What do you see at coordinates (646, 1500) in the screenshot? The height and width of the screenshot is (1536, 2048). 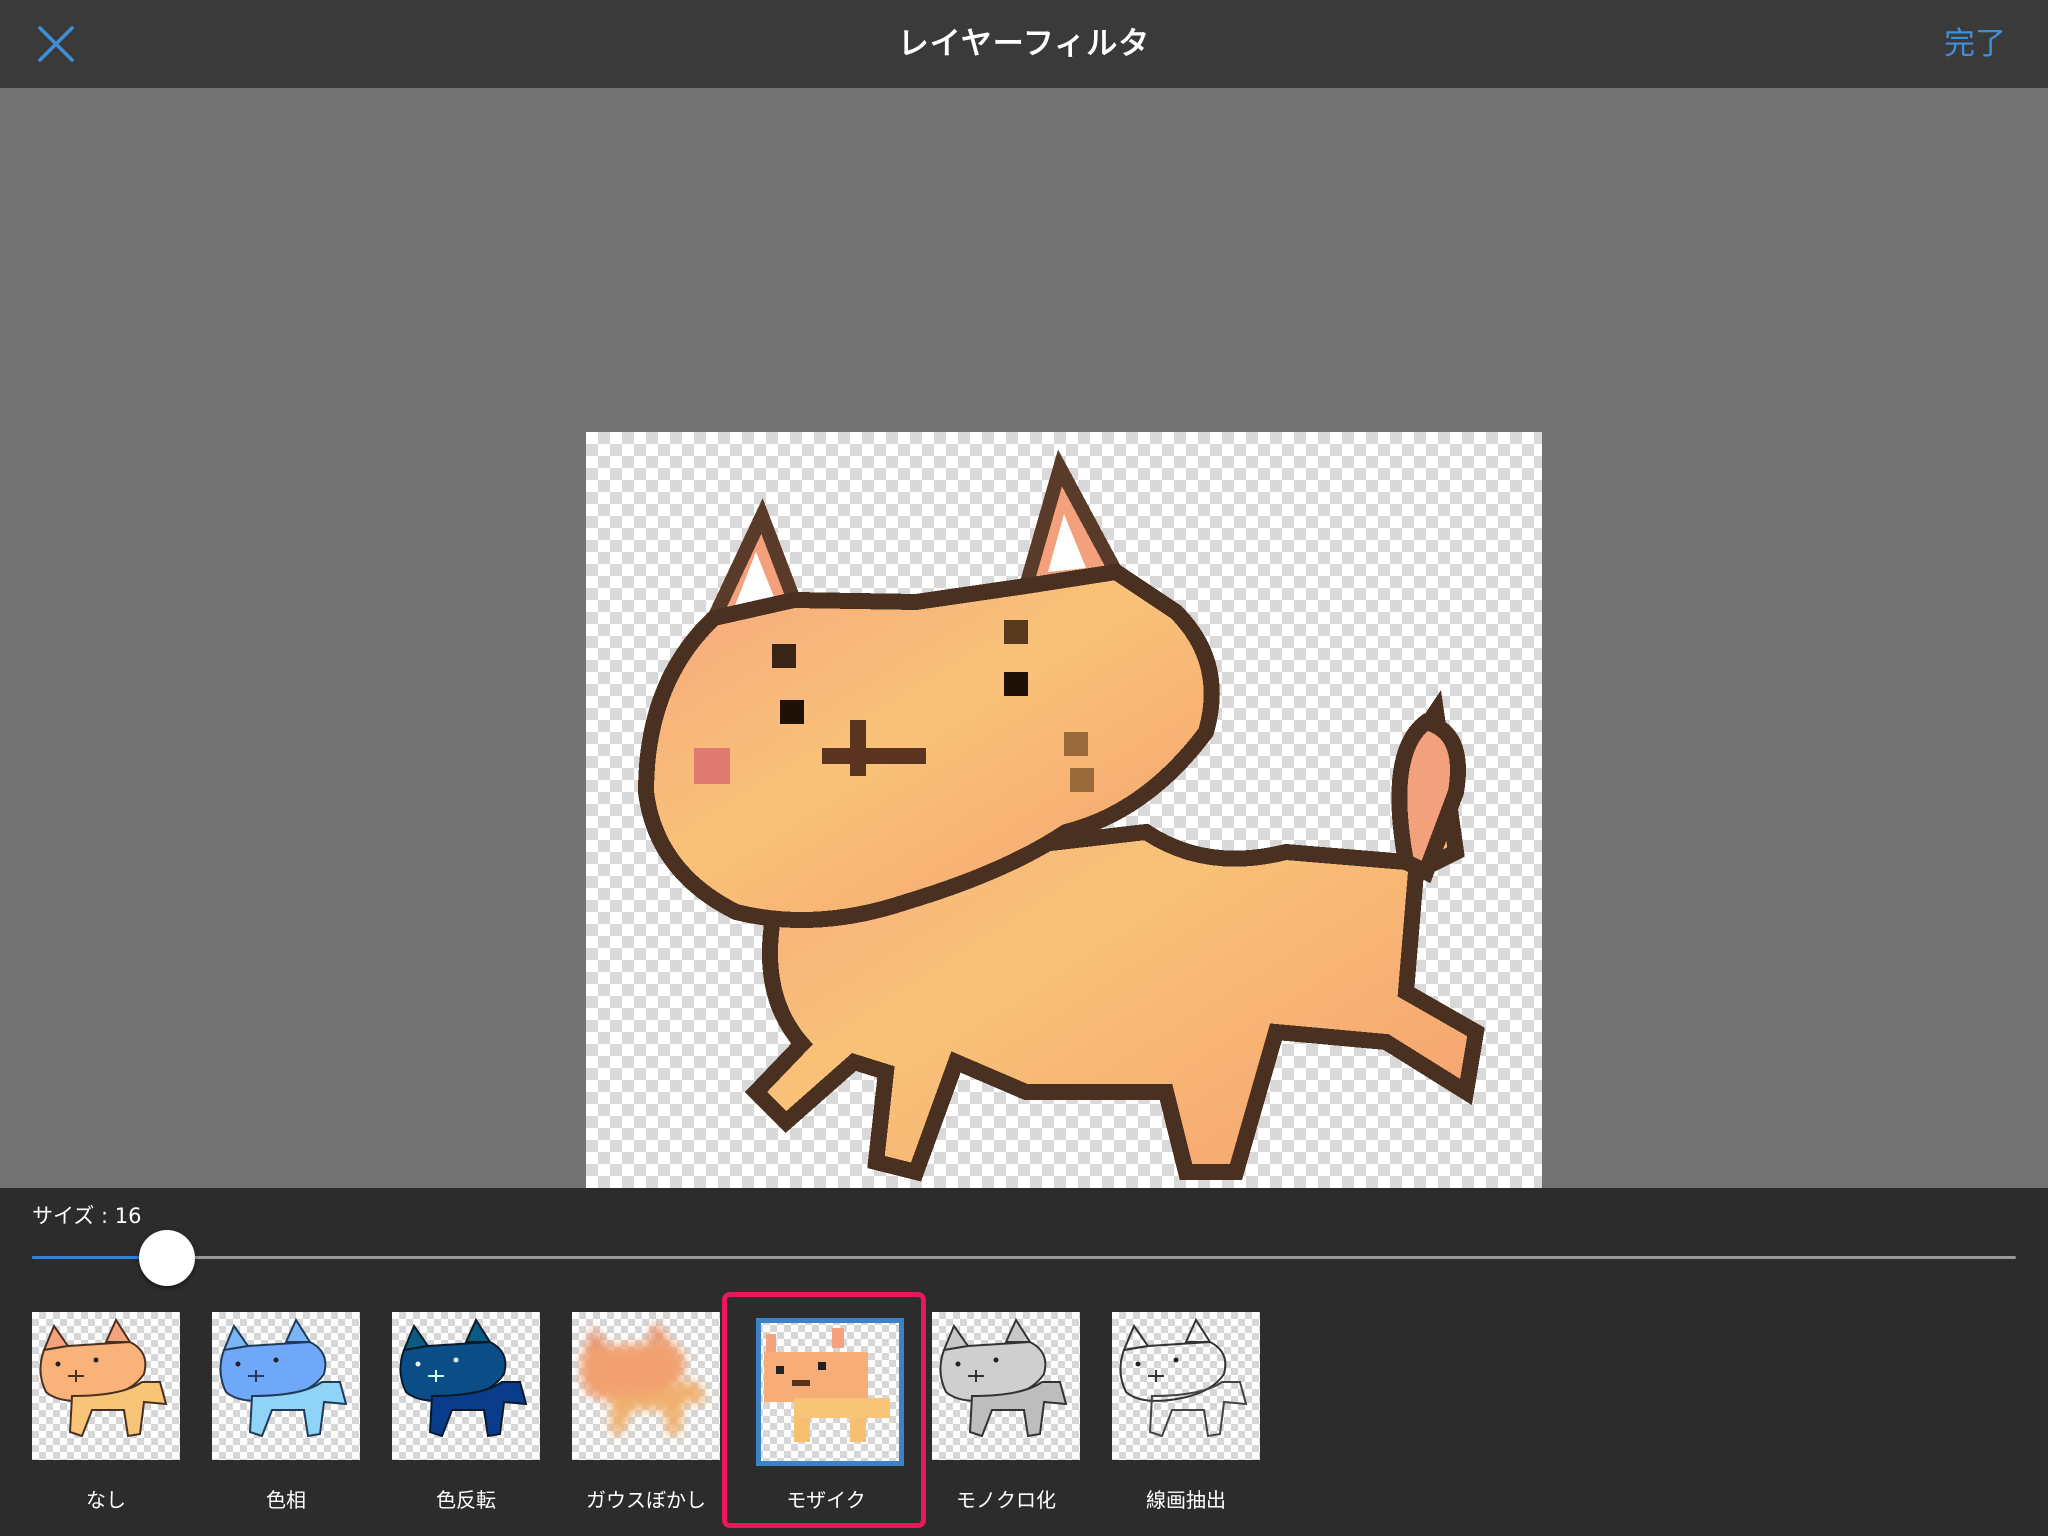 I see `filter-label: ガウスぼかし` at bounding box center [646, 1500].